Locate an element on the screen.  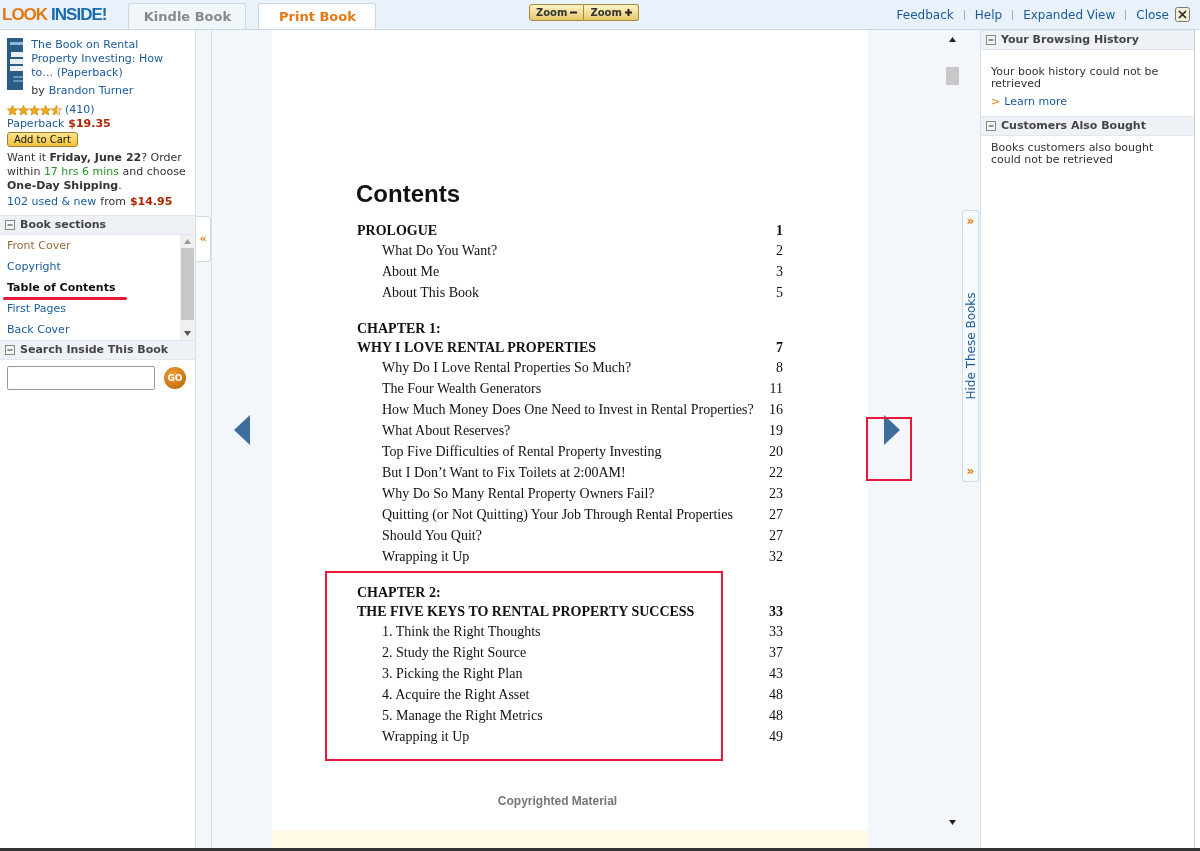
toc-heading: PROLOGUE is located at coordinates (397, 231).